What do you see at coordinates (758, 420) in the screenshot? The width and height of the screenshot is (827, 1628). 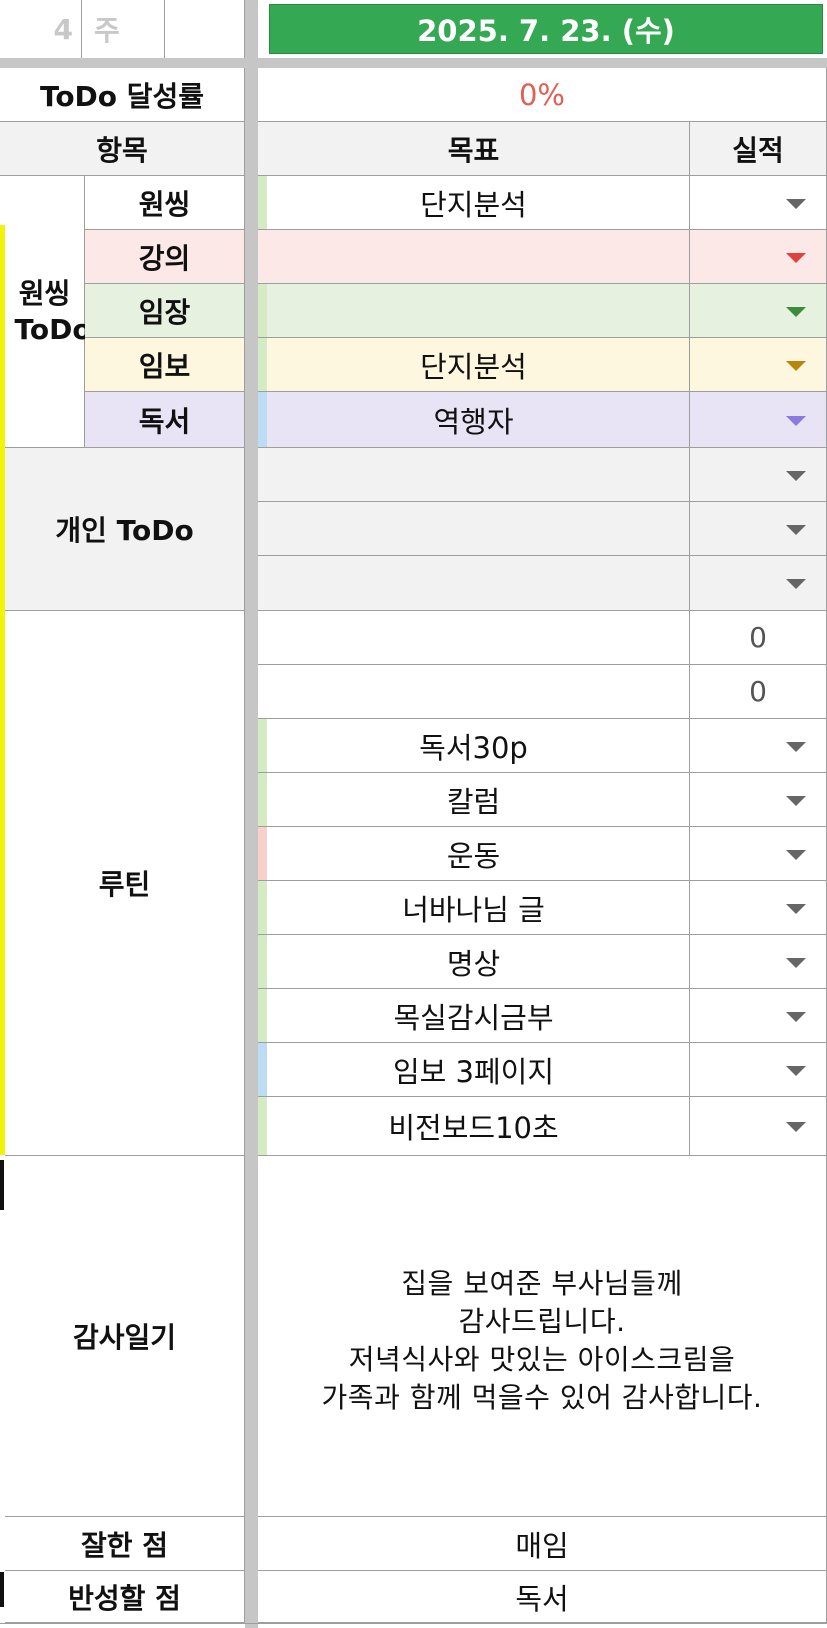 I see `reading-result-dropdown` at bounding box center [758, 420].